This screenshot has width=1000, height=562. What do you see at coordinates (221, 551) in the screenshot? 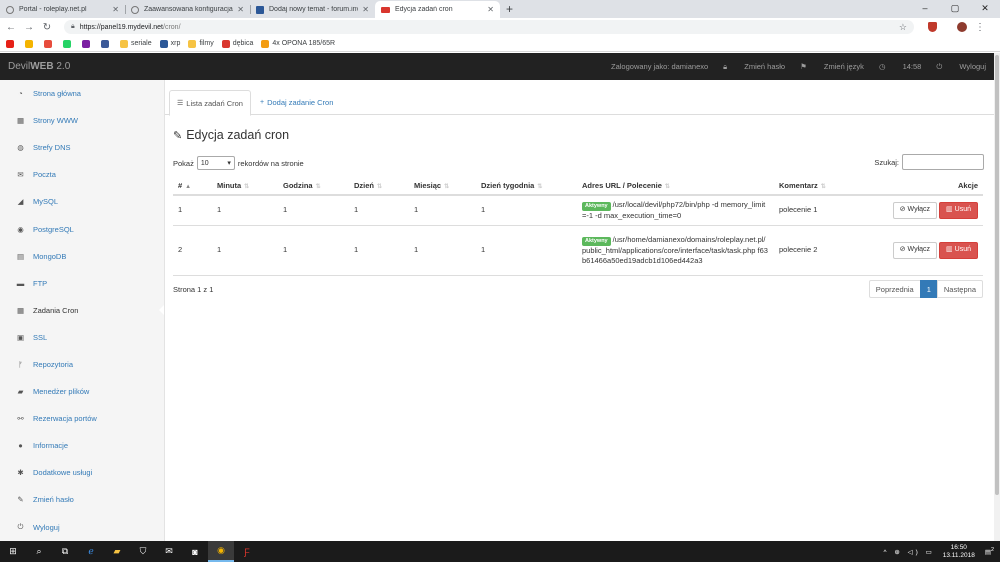
I see `chrome-icon: ◉` at bounding box center [221, 551].